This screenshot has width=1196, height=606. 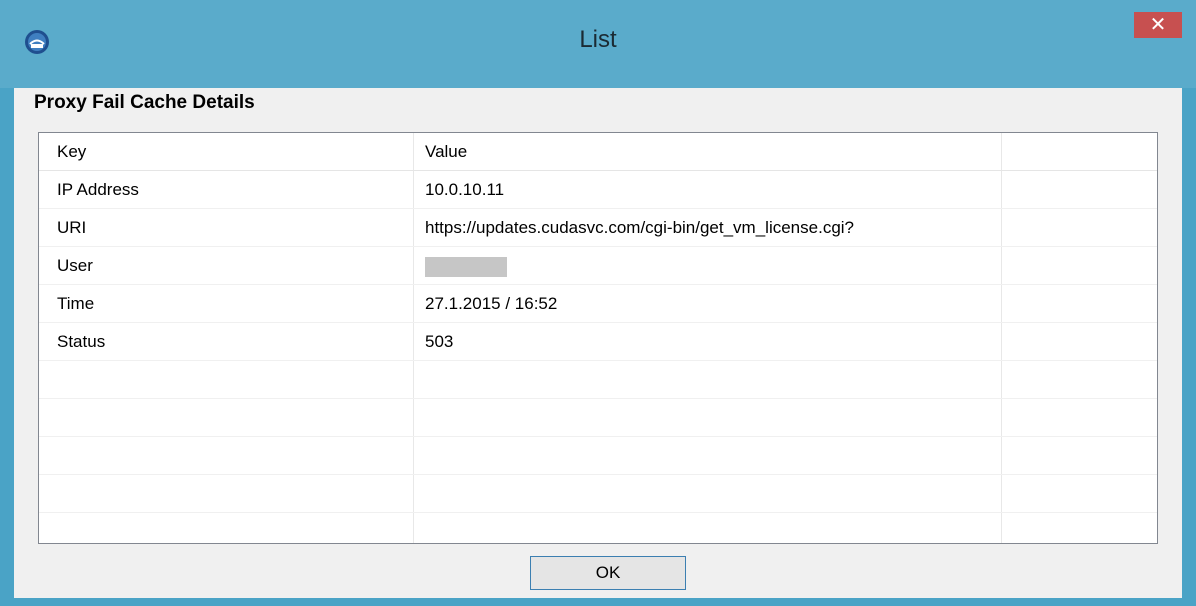 What do you see at coordinates (76, 303) in the screenshot?
I see `row-key: Time` at bounding box center [76, 303].